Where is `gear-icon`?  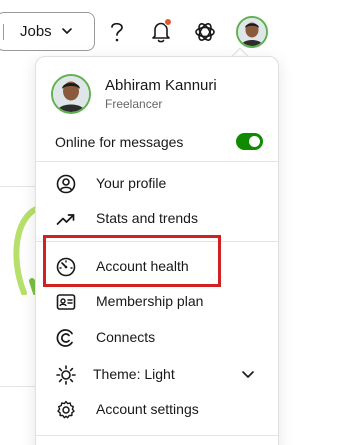 gear-icon is located at coordinates (66, 409).